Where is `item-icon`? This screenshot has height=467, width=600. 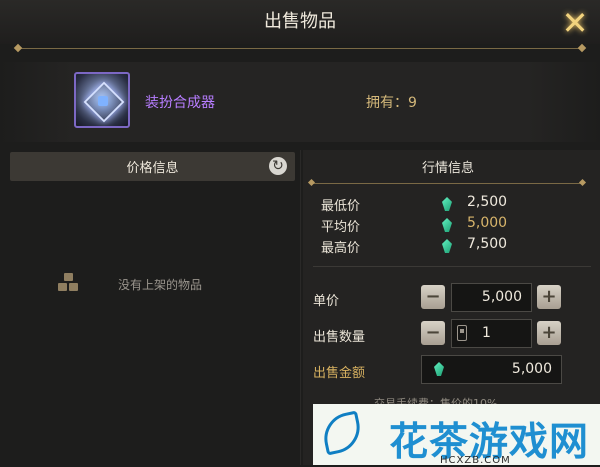
item-icon is located at coordinates (102, 100).